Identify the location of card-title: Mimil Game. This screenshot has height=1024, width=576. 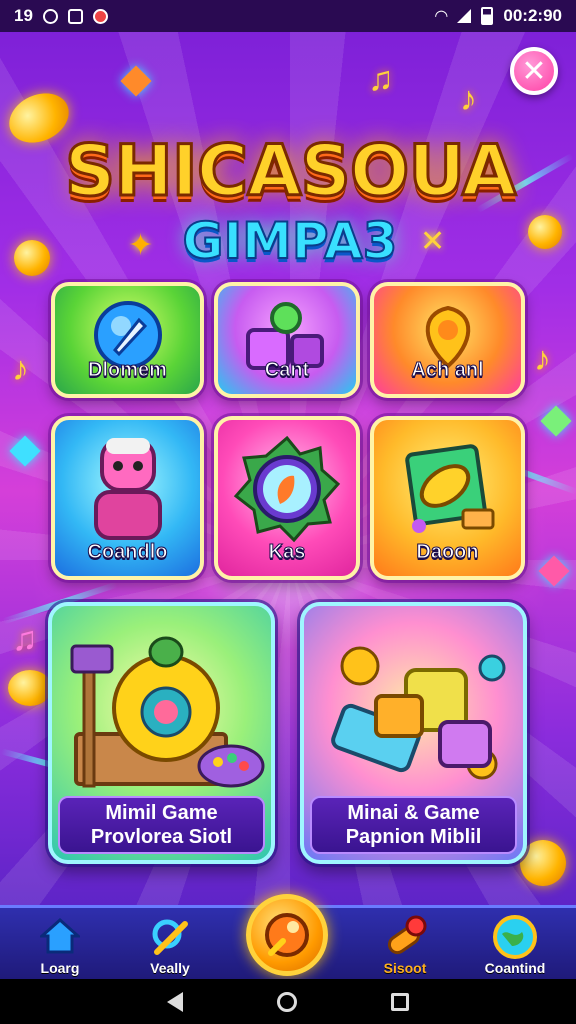
(161, 813).